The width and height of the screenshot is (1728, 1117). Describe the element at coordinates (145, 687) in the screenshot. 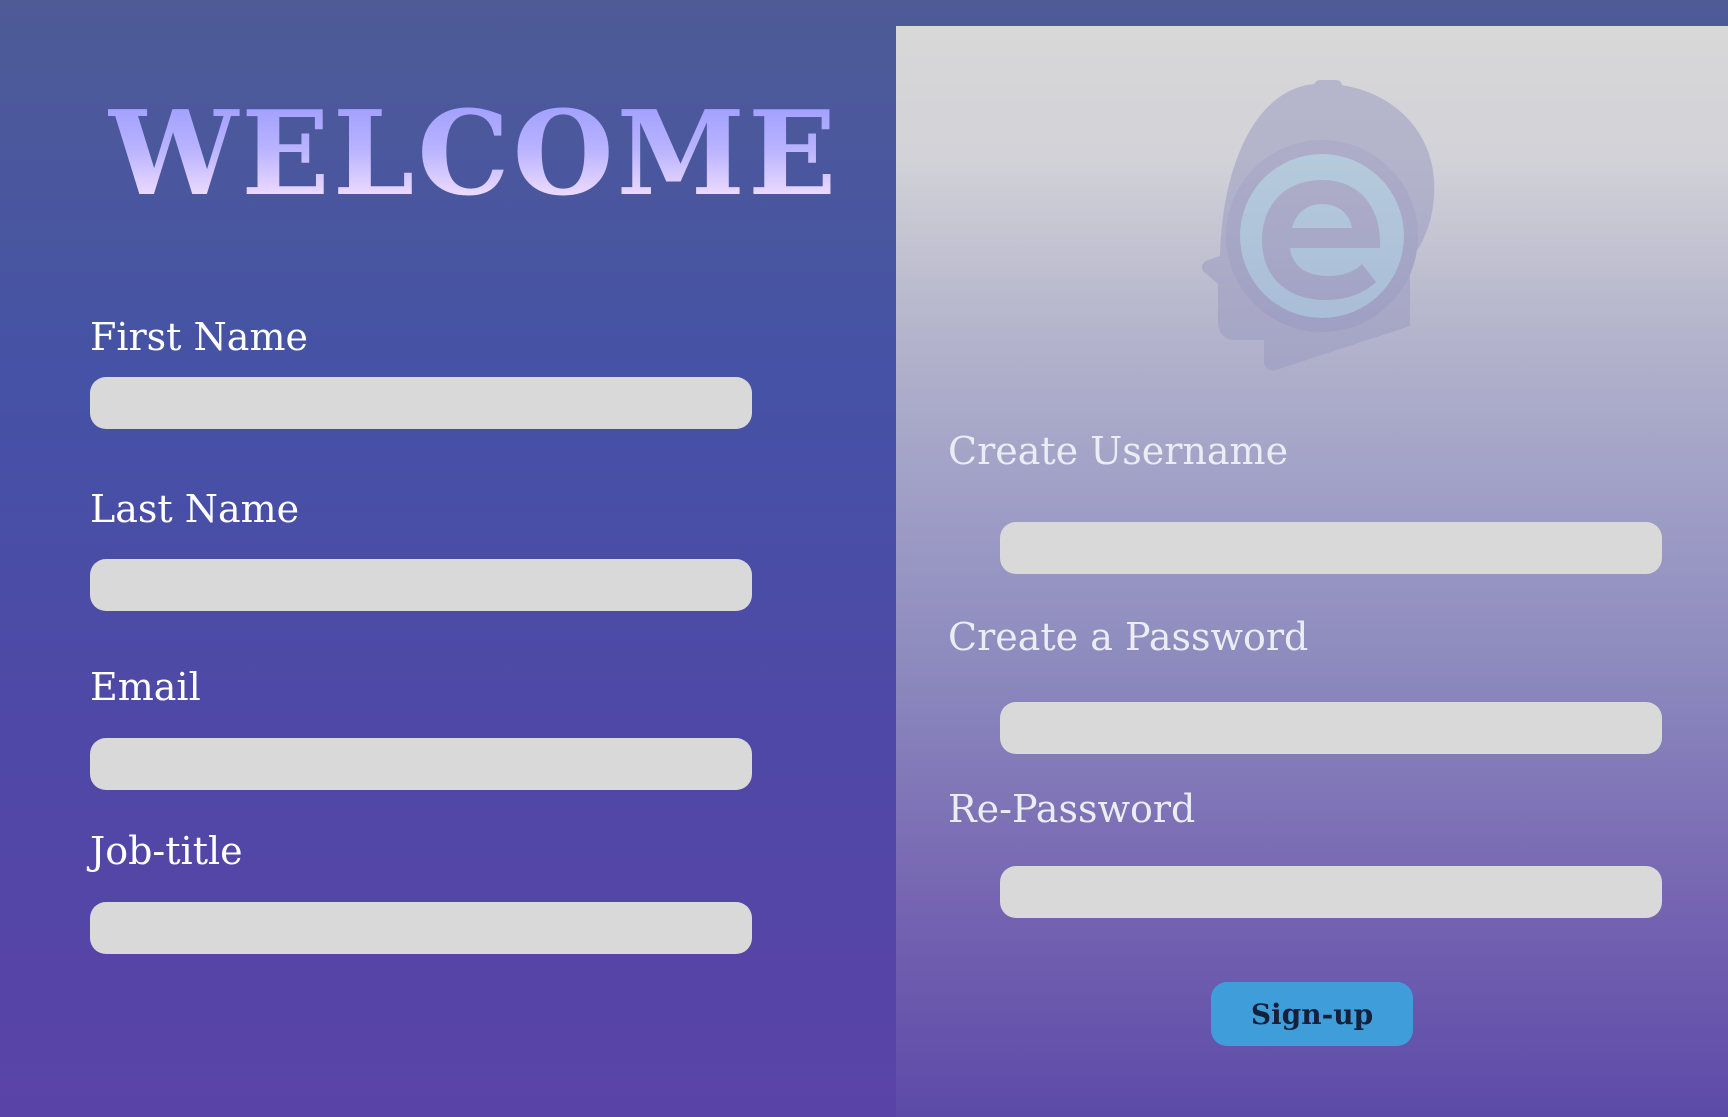

I see `email-label: Email` at that location.